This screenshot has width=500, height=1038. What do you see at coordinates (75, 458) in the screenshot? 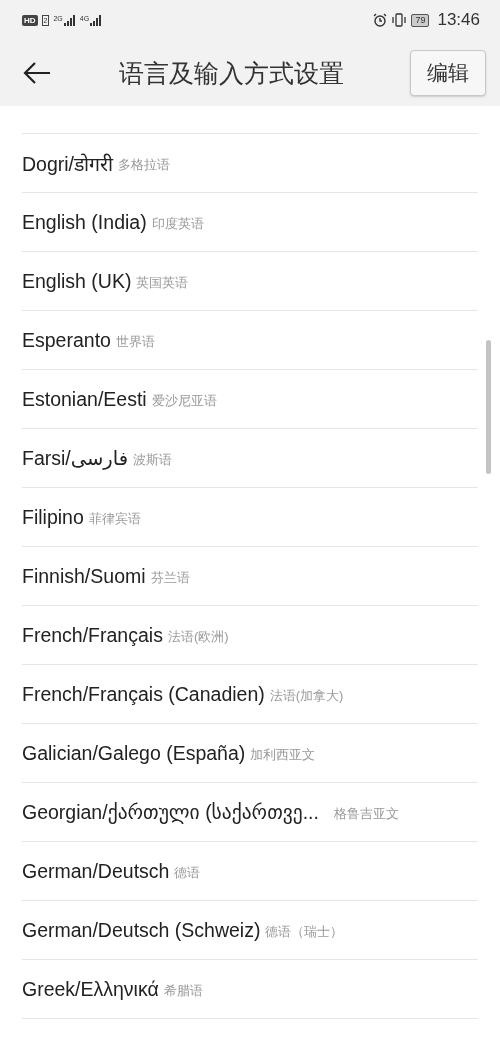
I see `language-name: Farsi/فارسی` at bounding box center [75, 458].